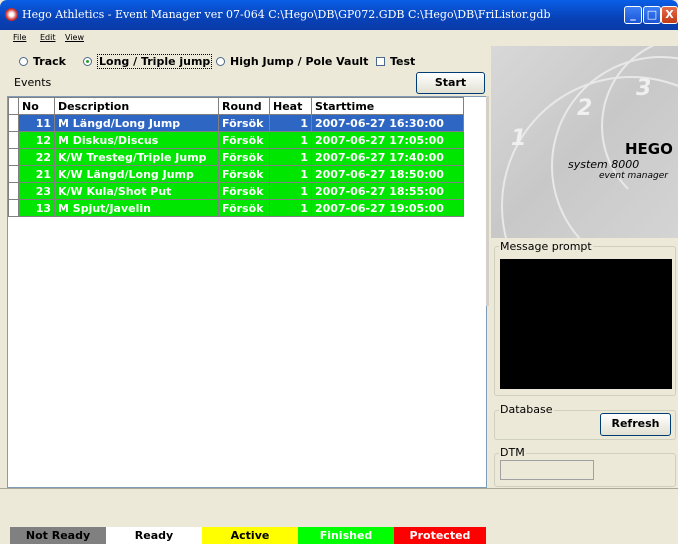  What do you see at coordinates (58, 535) in the screenshot?
I see `status-not-ready: Not Ready` at bounding box center [58, 535].